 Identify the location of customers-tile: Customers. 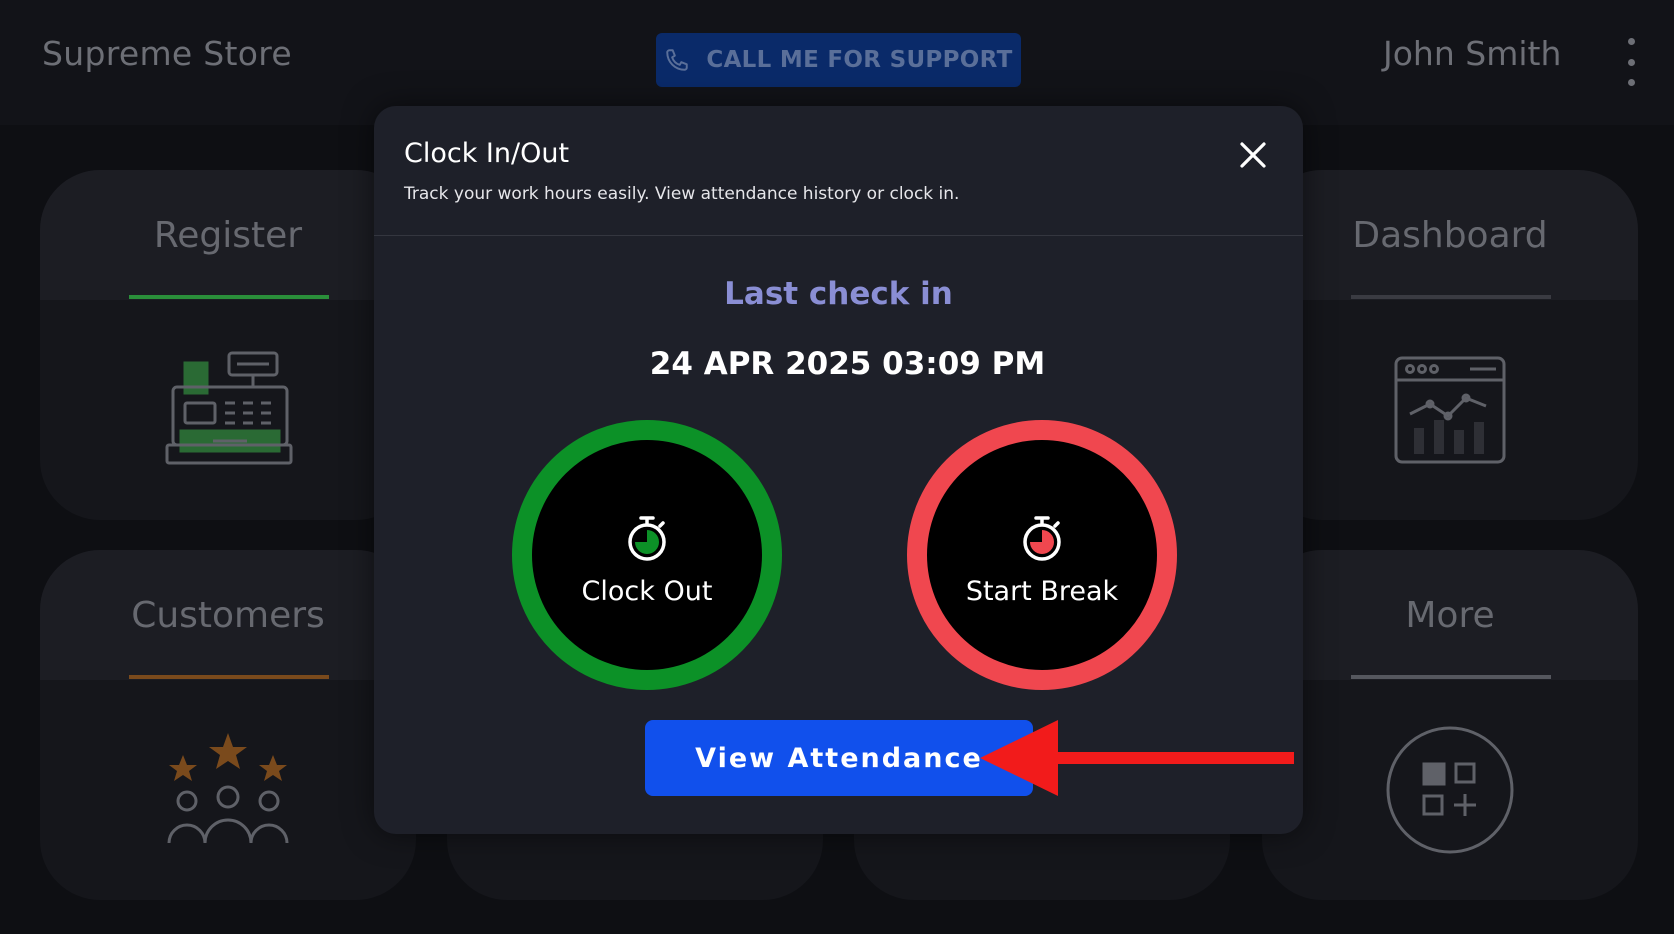
(228, 725).